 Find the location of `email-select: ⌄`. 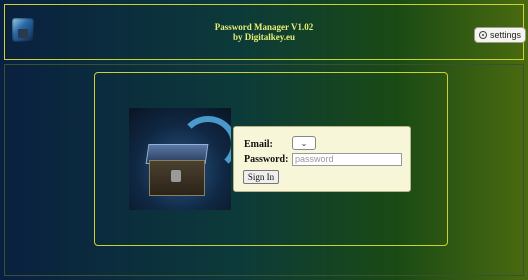

email-select: ⌄ is located at coordinates (304, 143).